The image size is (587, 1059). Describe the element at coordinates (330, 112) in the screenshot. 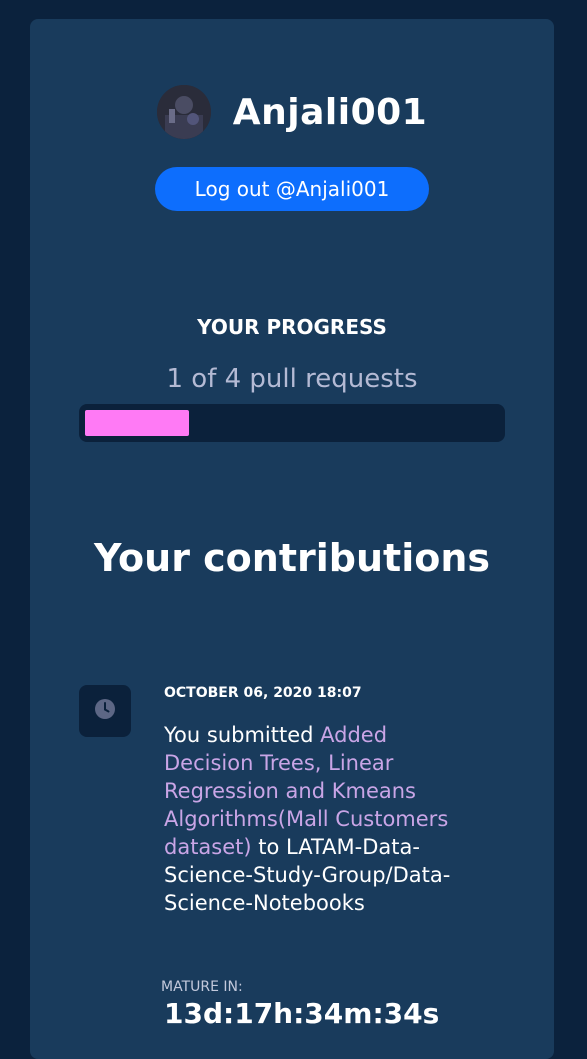

I see `username: Anjali001` at that location.